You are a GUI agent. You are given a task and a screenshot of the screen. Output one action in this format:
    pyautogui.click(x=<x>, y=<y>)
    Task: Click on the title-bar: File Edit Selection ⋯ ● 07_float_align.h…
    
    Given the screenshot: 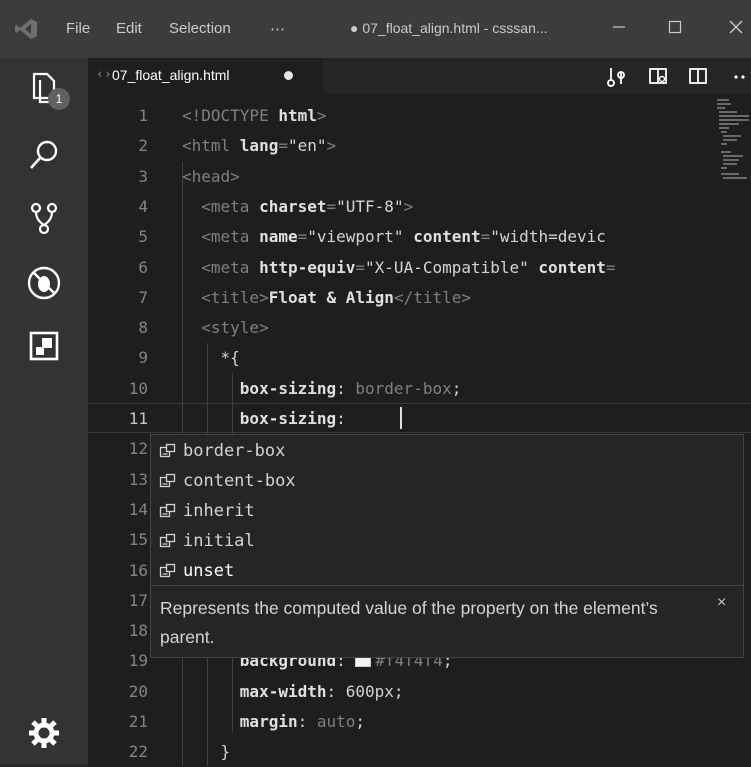 What is the action you would take?
    pyautogui.click(x=375, y=29)
    